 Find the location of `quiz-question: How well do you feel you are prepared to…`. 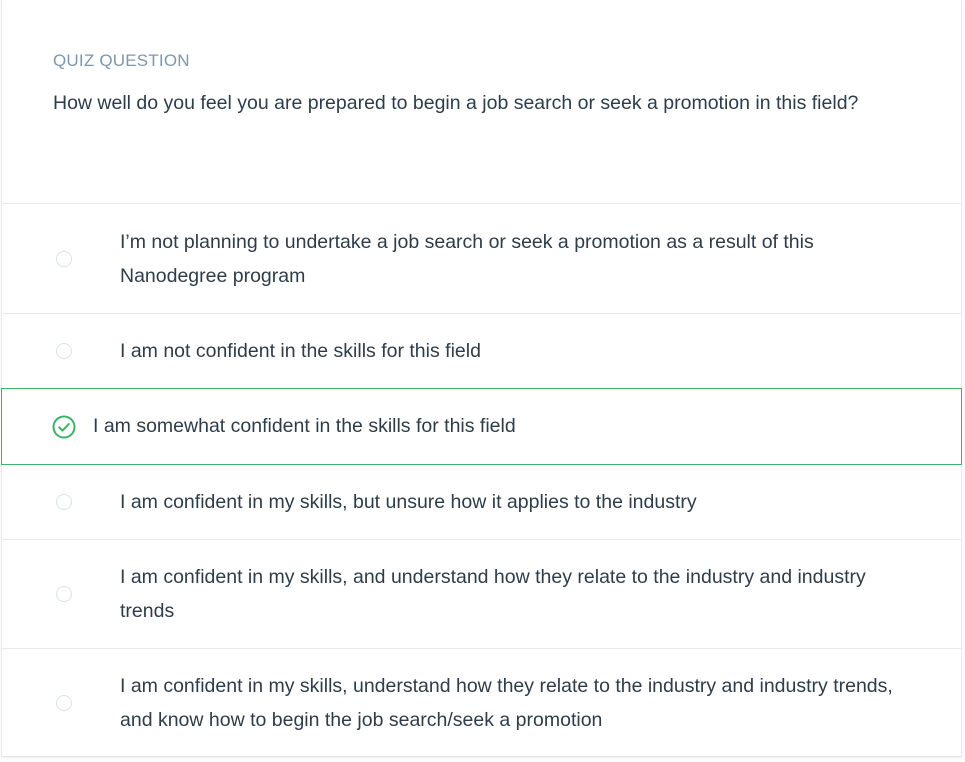

quiz-question: How well do you feel you are prepared to… is located at coordinates (456, 103).